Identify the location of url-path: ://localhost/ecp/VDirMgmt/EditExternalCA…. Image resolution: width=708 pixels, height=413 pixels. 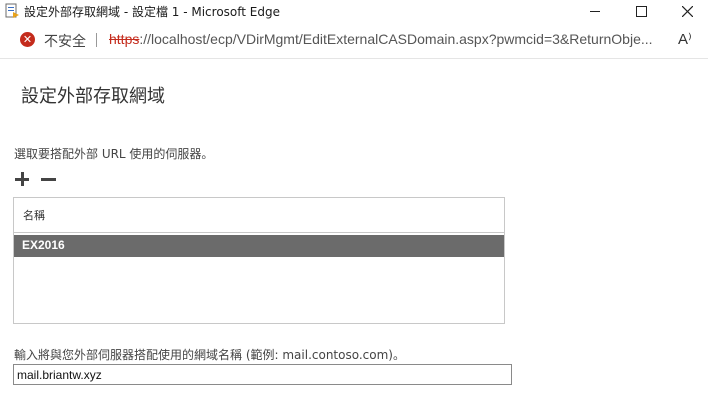
(396, 39).